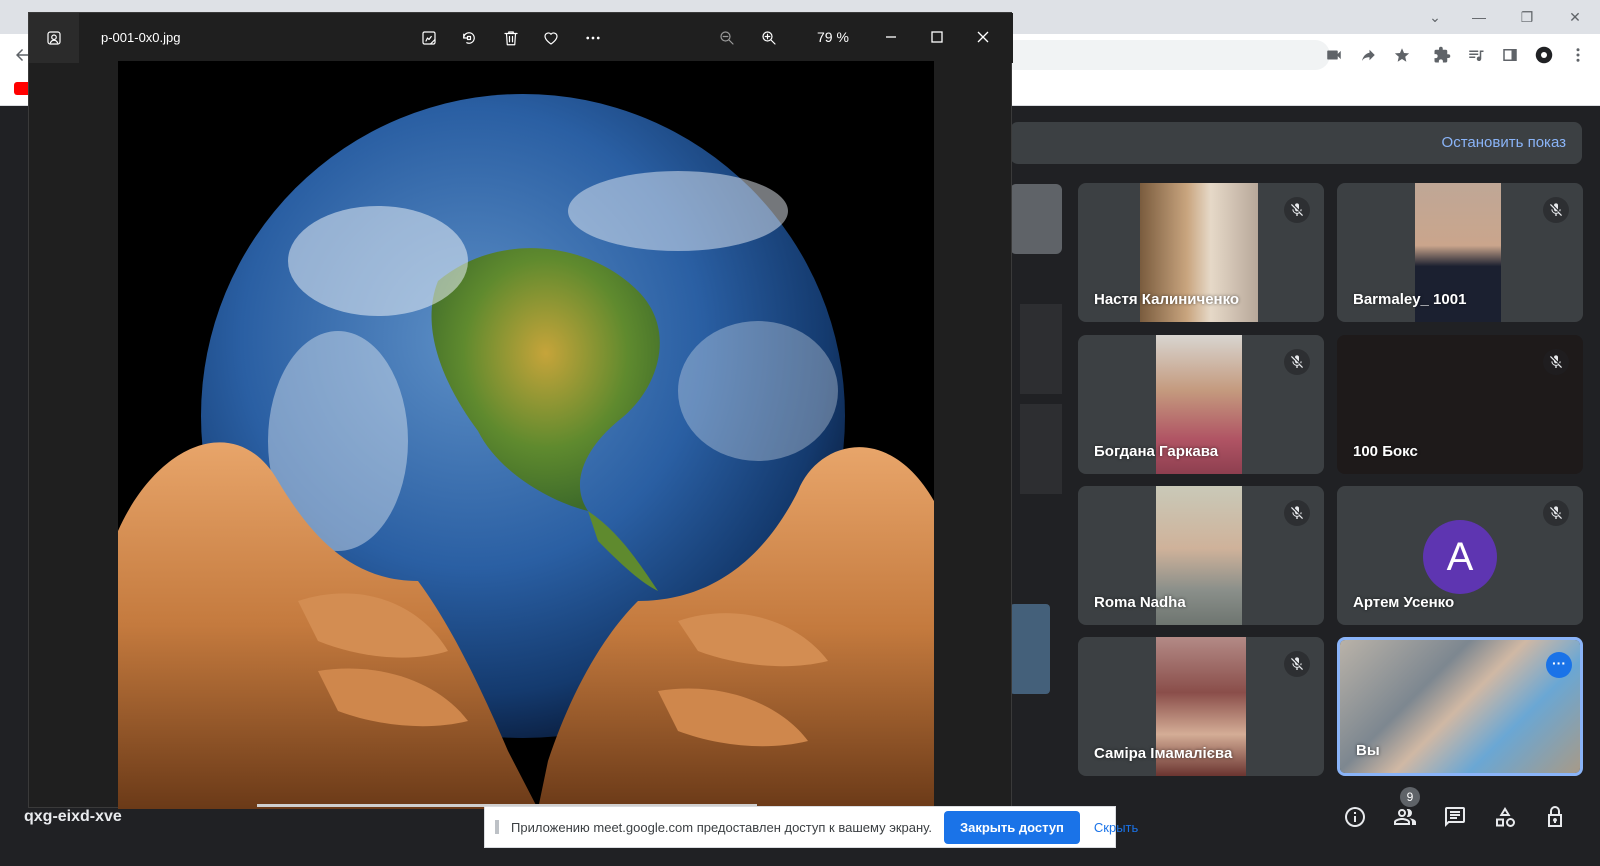 This screenshot has width=1600, height=866. What do you see at coordinates (1559, 665) in the screenshot?
I see `more-options-icon: ···` at bounding box center [1559, 665].